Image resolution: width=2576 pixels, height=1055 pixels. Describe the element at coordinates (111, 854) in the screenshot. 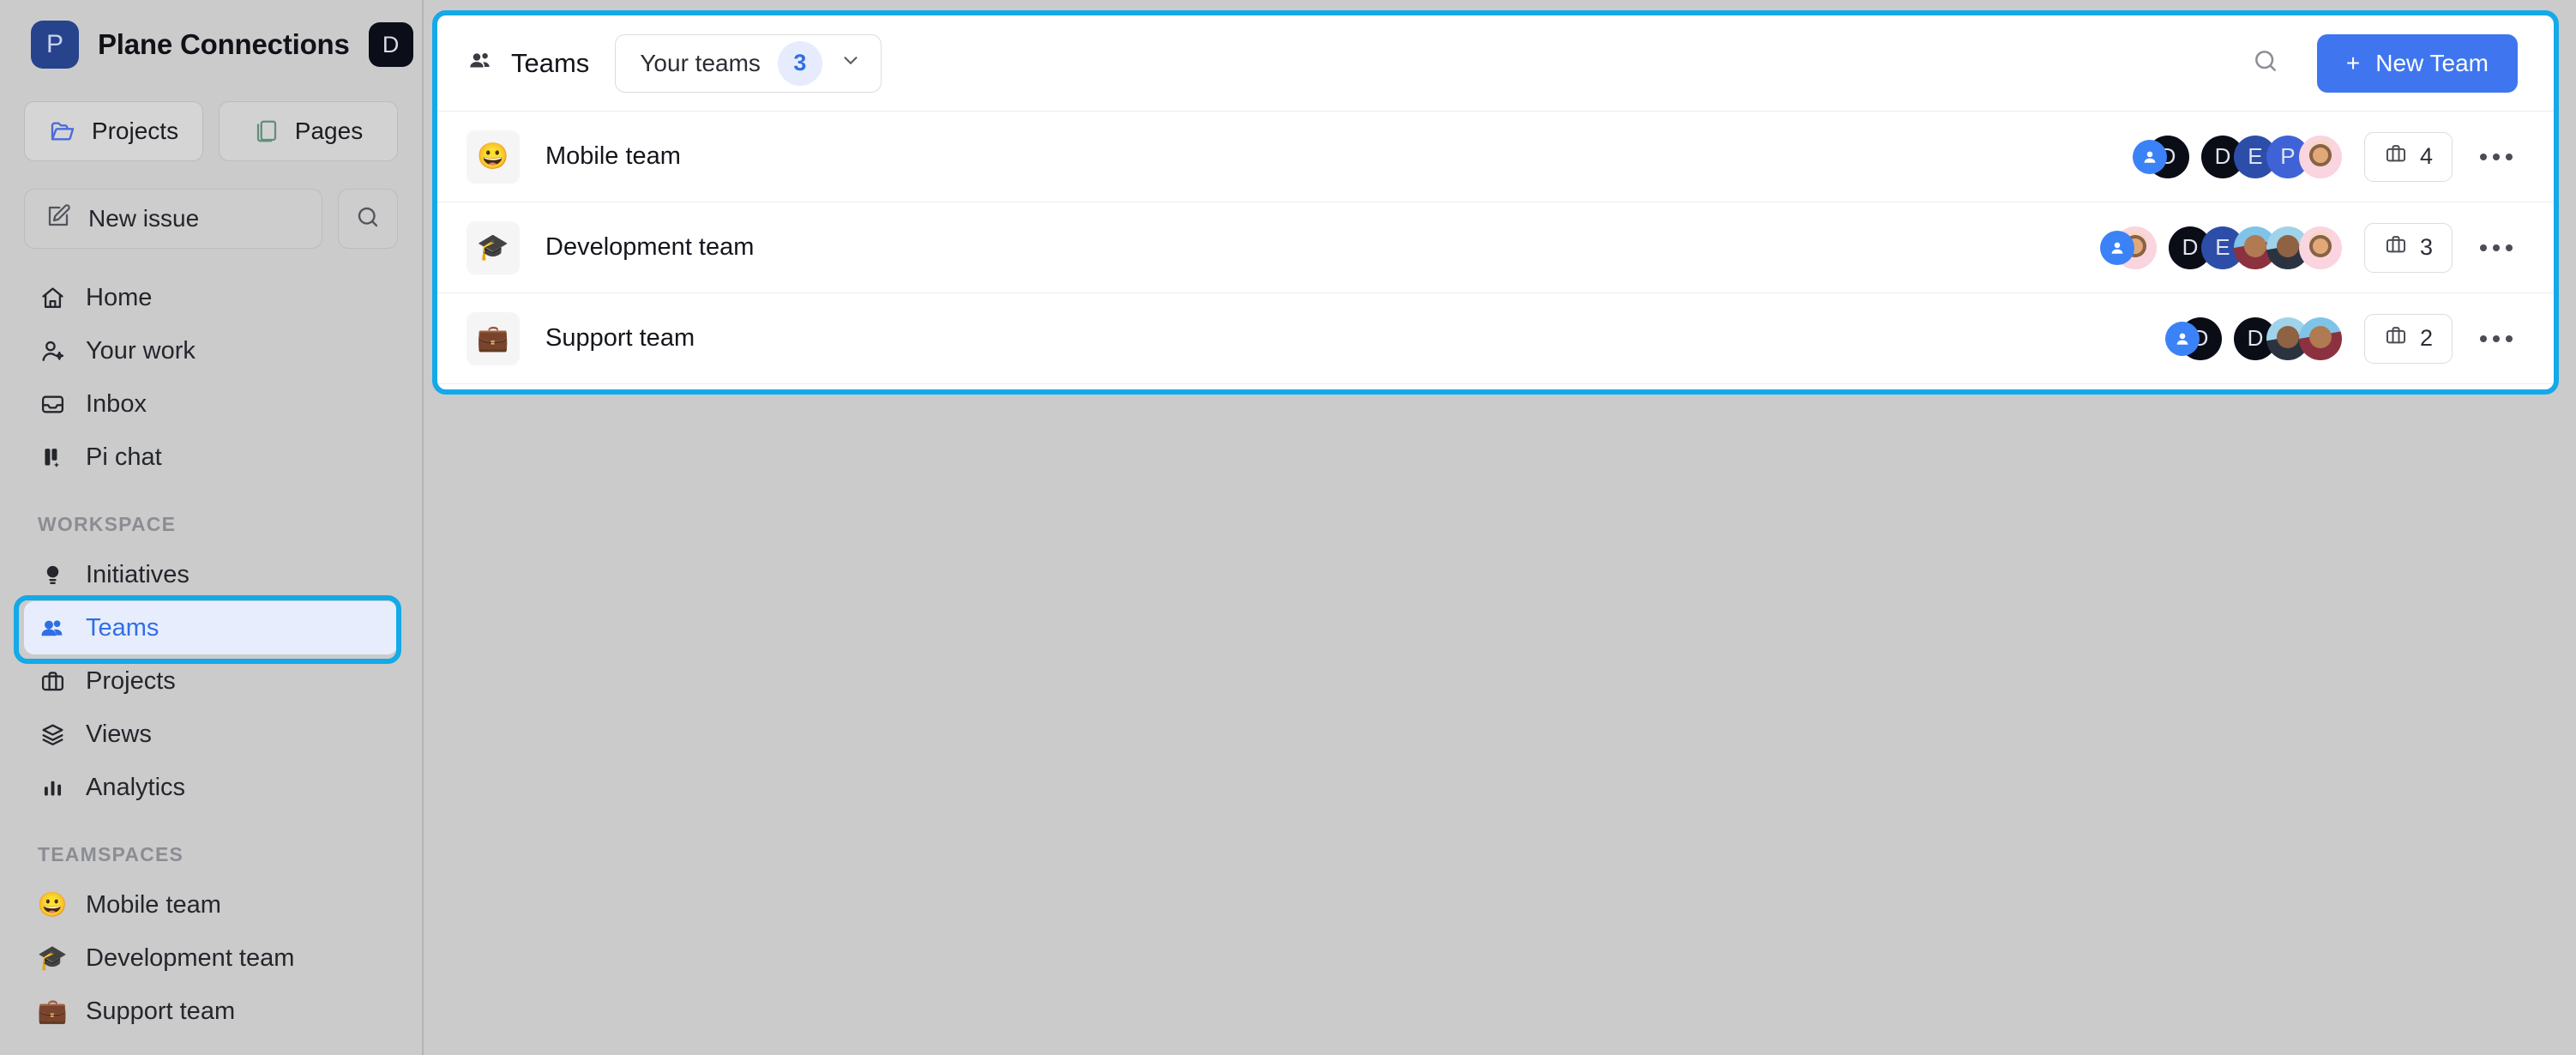

I see `teamspaces-section-label: TEAMSPACES` at that location.